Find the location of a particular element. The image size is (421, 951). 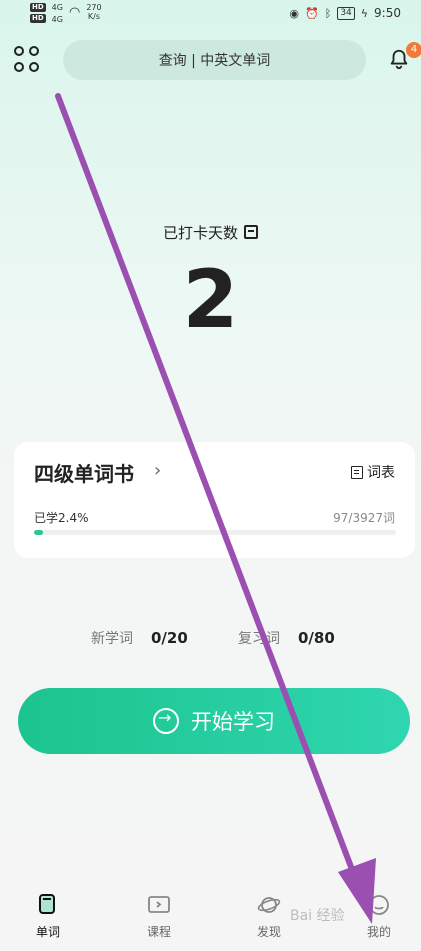

bluetooth-icon: ᛒ is located at coordinates (328, 13).